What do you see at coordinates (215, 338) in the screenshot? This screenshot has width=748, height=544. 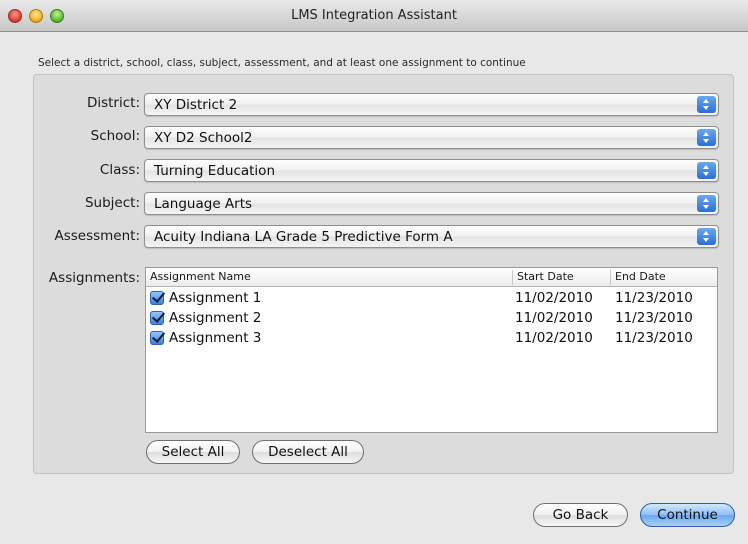 I see `assignment-name: Assignment 3` at bounding box center [215, 338].